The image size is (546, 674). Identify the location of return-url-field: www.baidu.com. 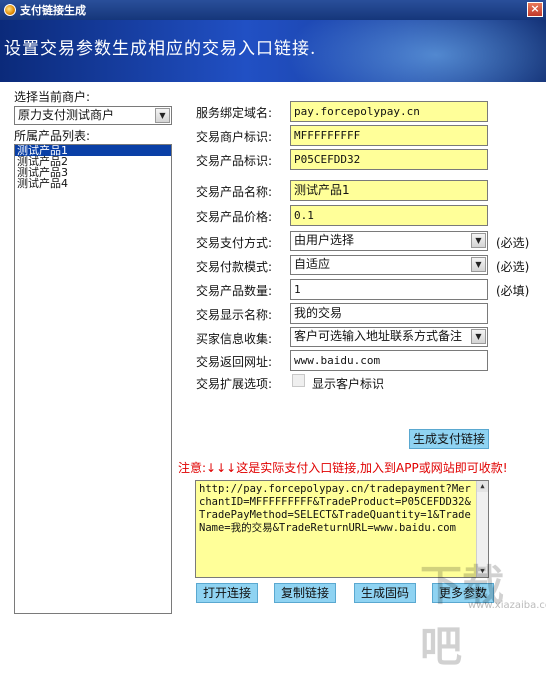
(389, 360).